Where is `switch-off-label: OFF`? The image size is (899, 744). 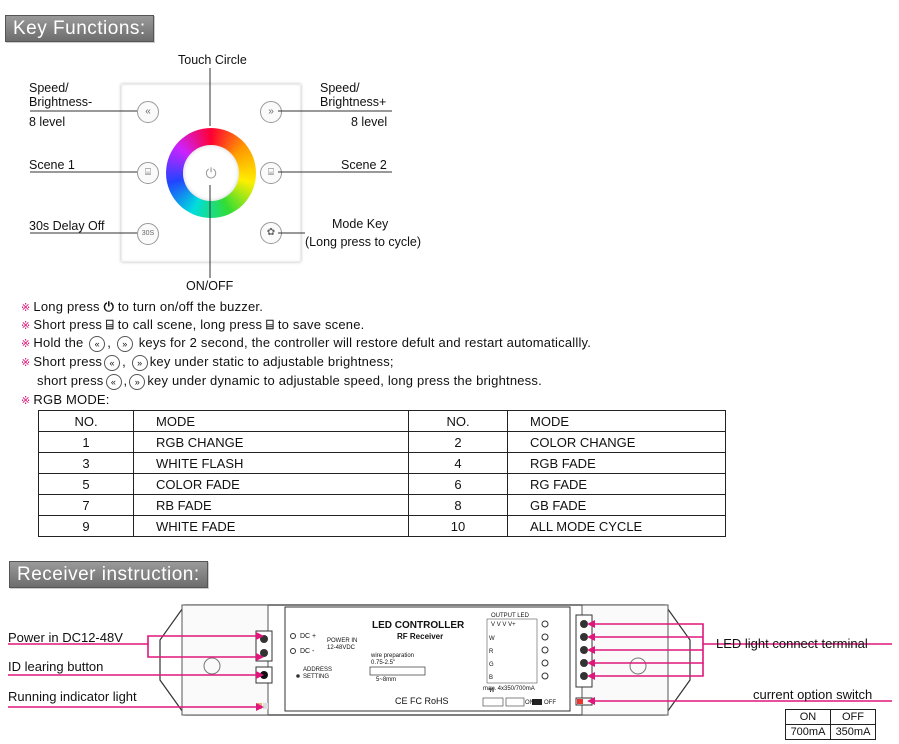
switch-off-label: OFF is located at coordinates (550, 703).